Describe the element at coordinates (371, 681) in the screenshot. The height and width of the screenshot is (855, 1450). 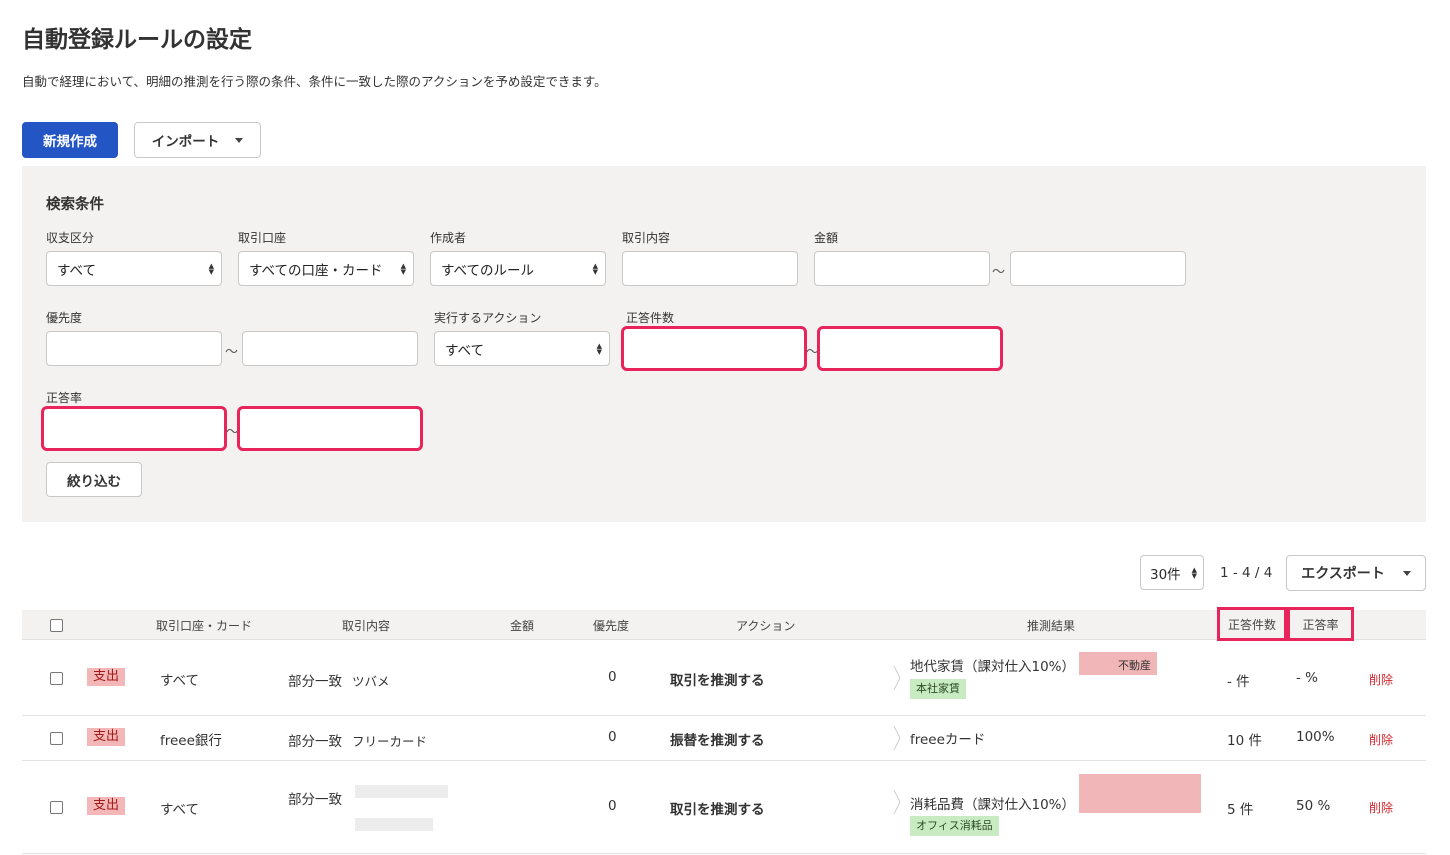
I see `match-keyword: ツバメ` at that location.